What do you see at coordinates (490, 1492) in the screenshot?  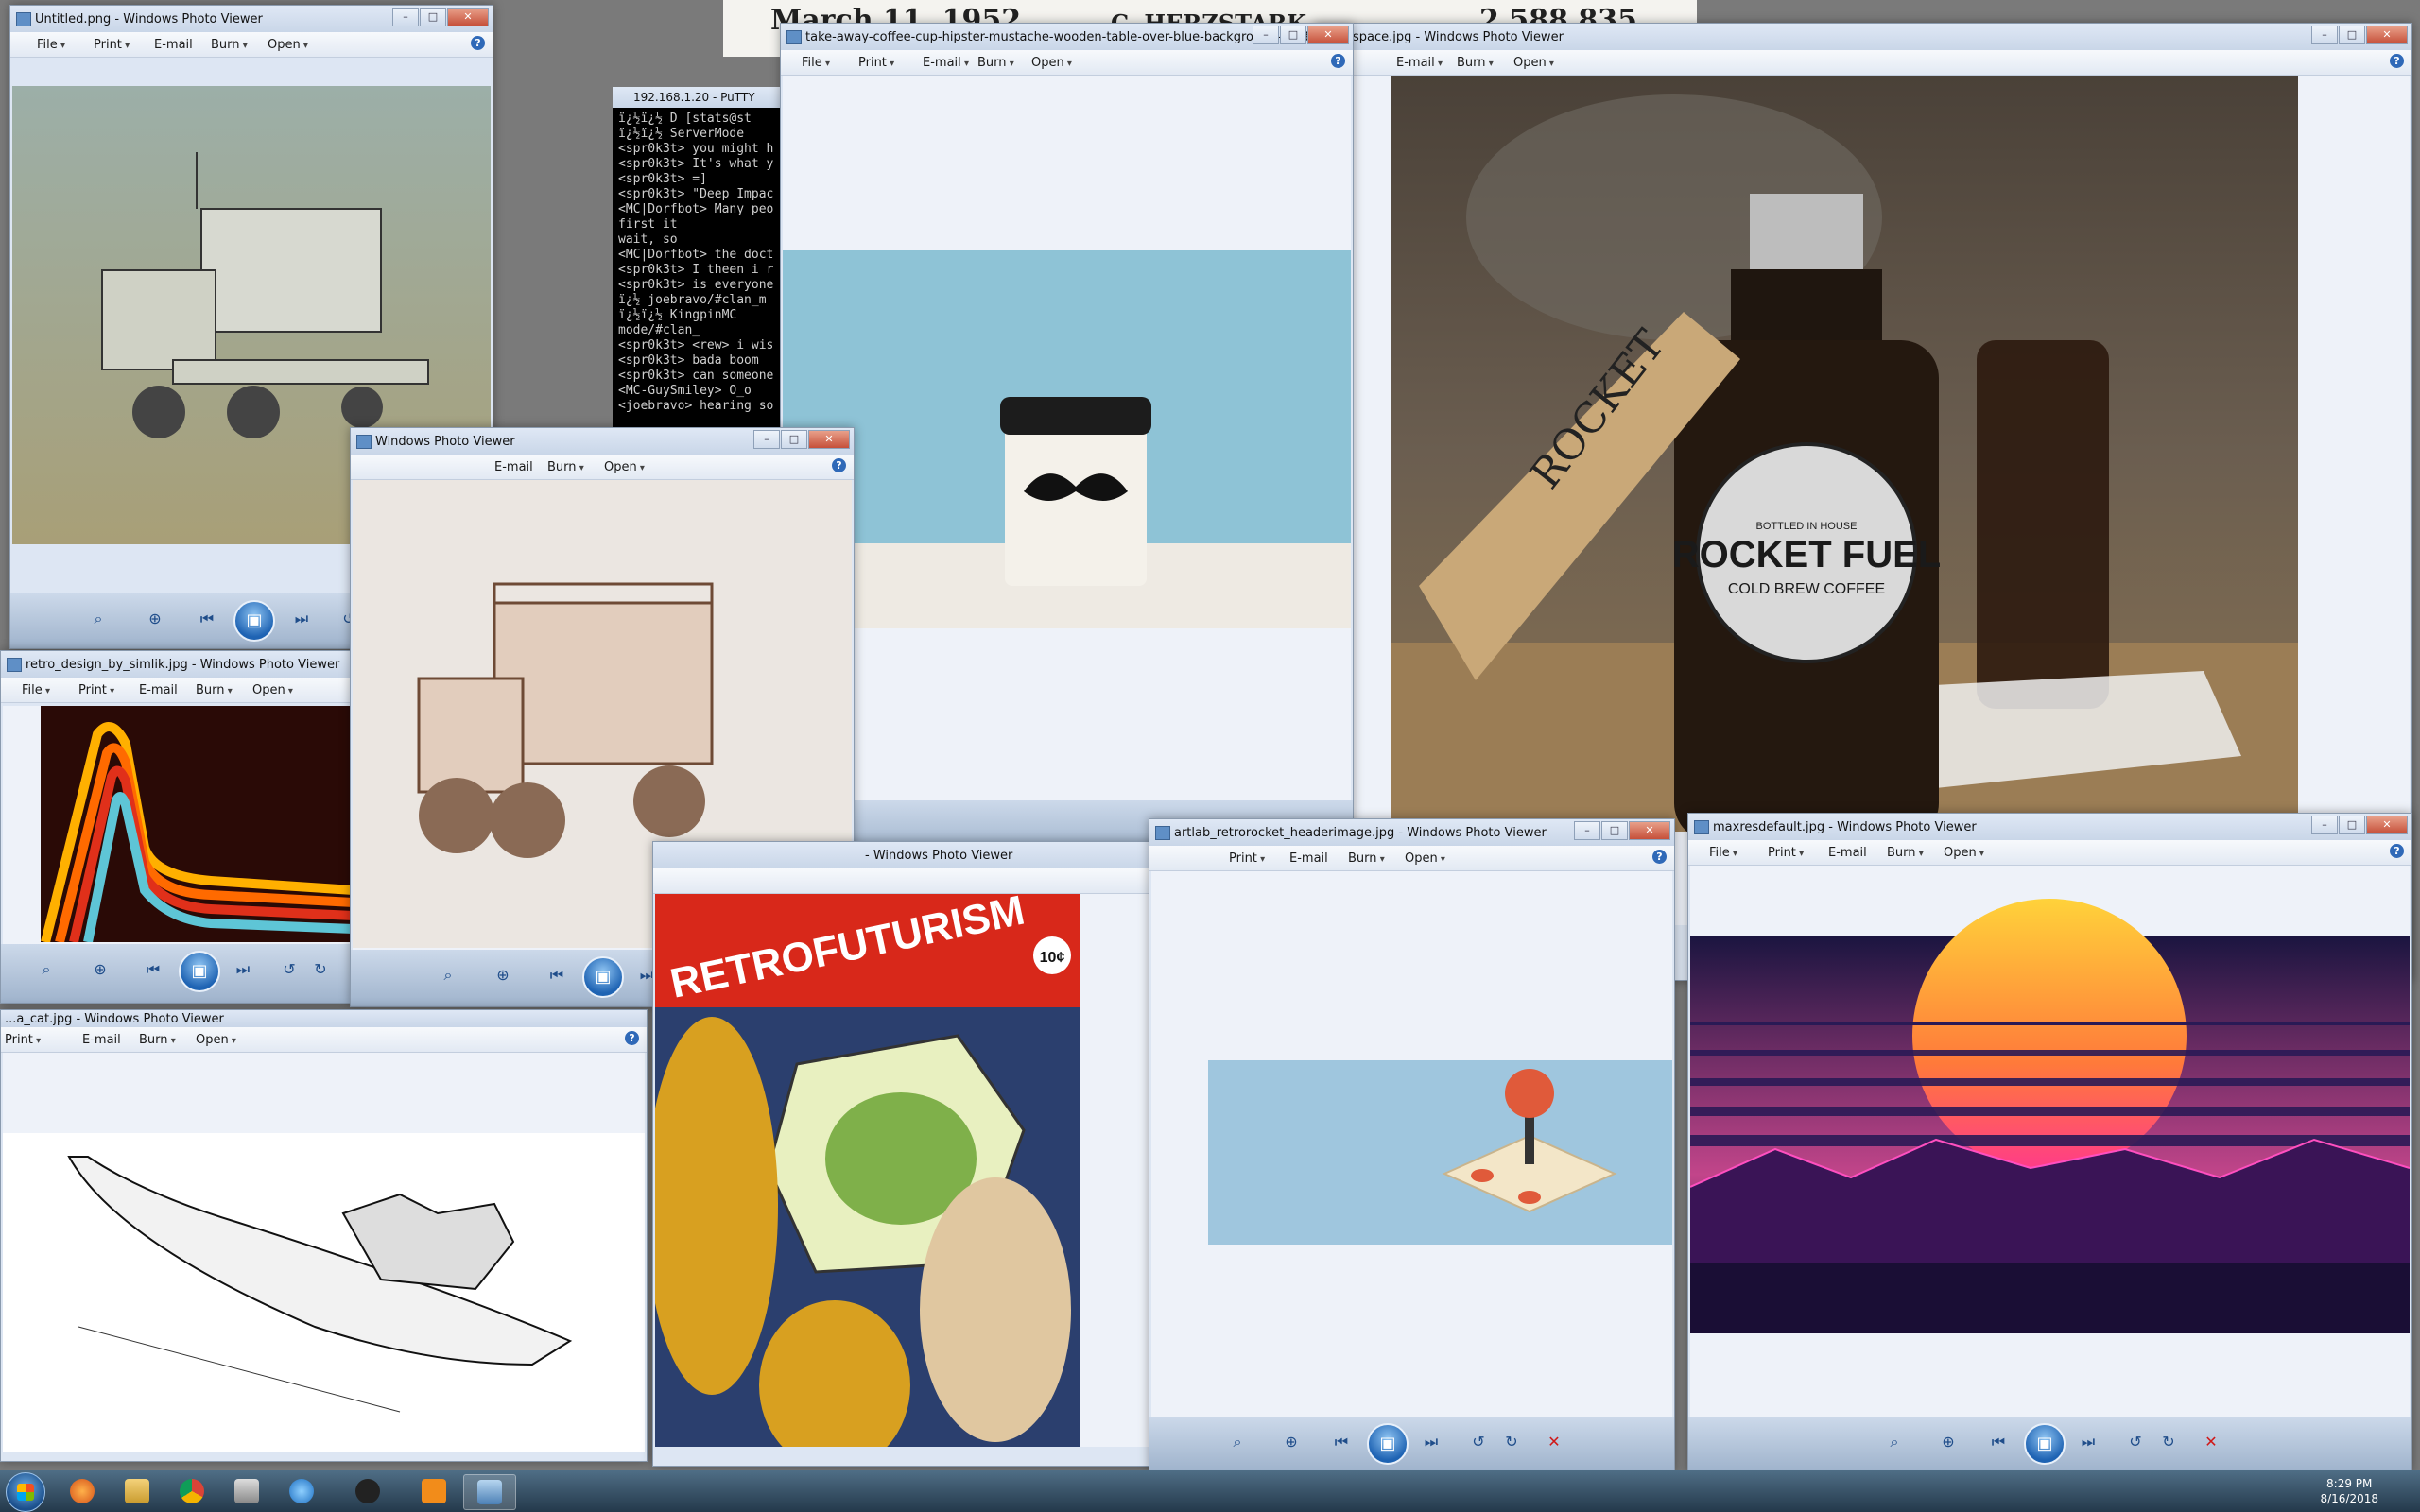 I see `taskbar-photoviewer` at bounding box center [490, 1492].